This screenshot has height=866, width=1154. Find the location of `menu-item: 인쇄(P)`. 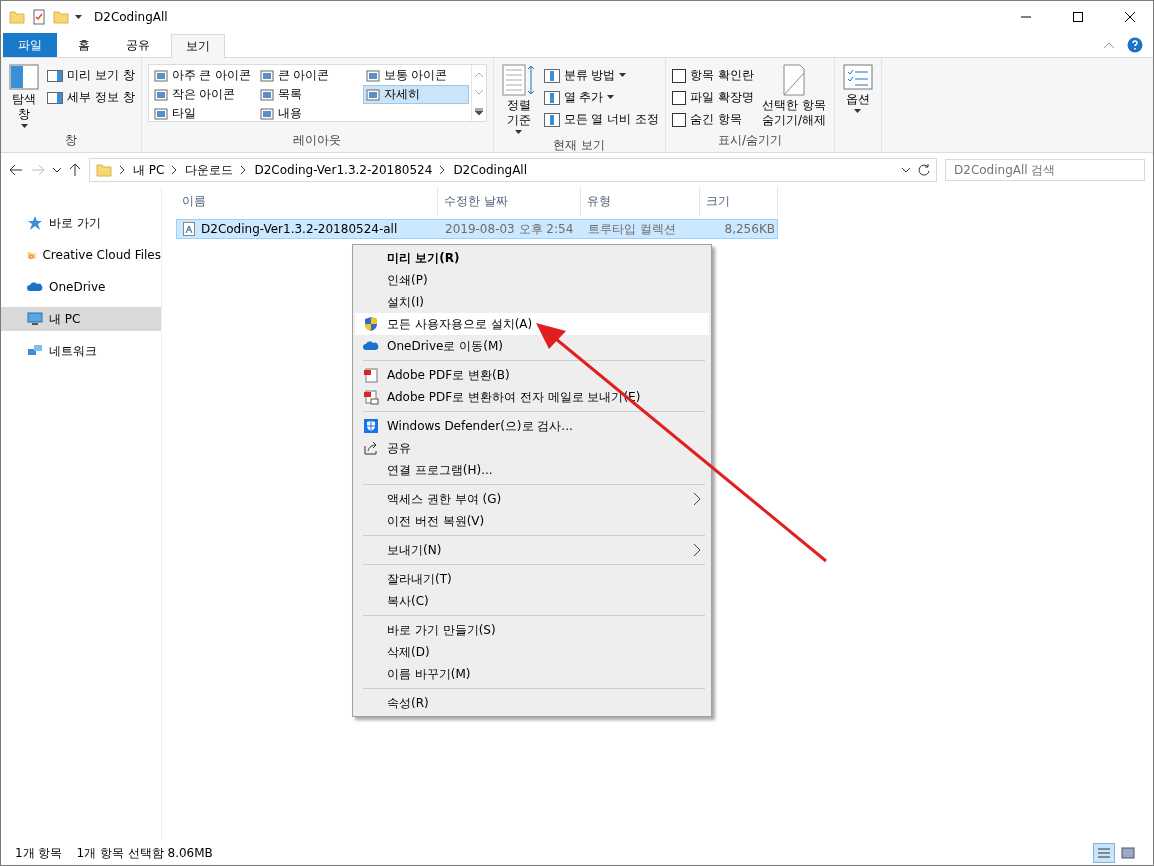

menu-item: 인쇄(P) is located at coordinates (532, 280).